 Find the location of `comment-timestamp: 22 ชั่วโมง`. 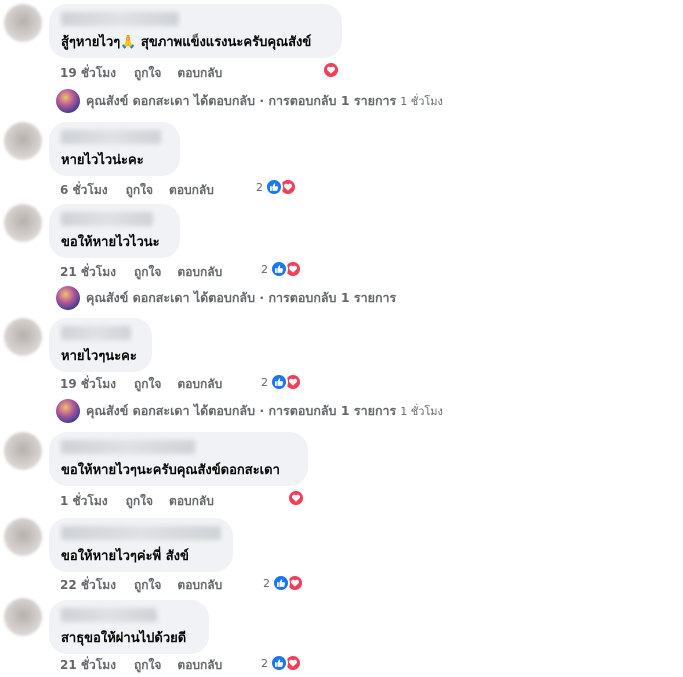

comment-timestamp: 22 ชั่วโมง is located at coordinates (88, 585).